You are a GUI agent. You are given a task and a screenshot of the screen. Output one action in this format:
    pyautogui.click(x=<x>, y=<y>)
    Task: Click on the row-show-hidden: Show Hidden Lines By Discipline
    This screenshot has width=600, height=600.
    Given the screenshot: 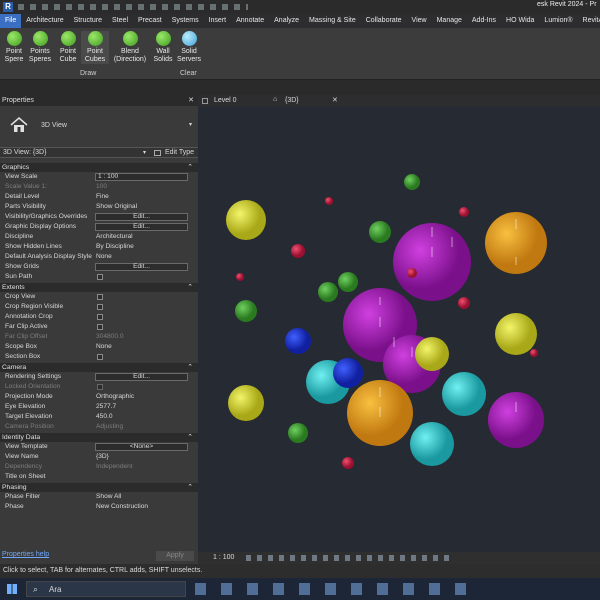 What is the action you would take?
    pyautogui.click(x=99, y=247)
    